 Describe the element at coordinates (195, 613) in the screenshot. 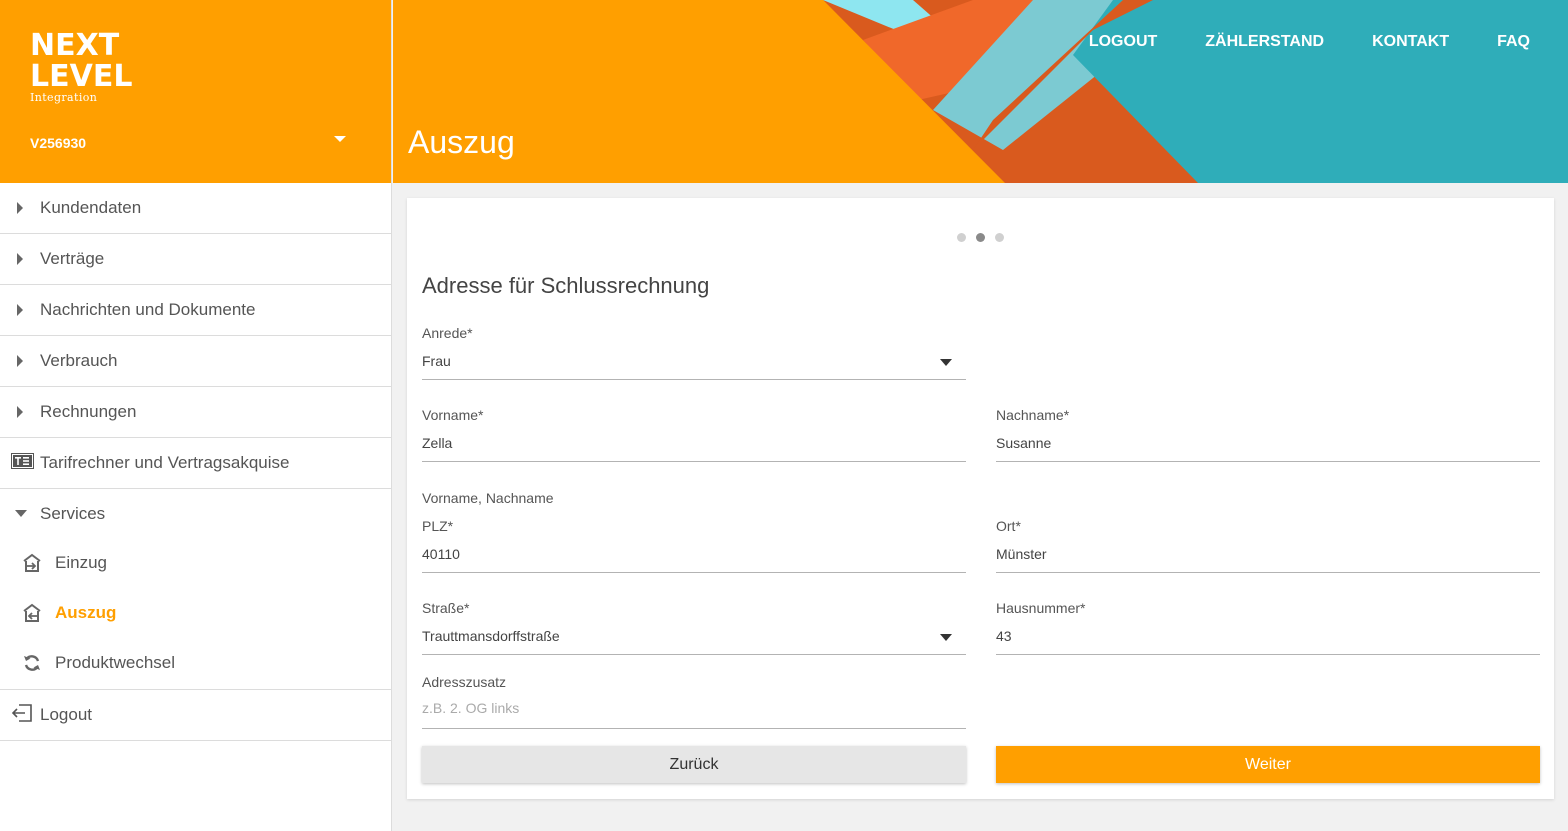

I see `sidebar-subitem-auszug: Auszug` at that location.